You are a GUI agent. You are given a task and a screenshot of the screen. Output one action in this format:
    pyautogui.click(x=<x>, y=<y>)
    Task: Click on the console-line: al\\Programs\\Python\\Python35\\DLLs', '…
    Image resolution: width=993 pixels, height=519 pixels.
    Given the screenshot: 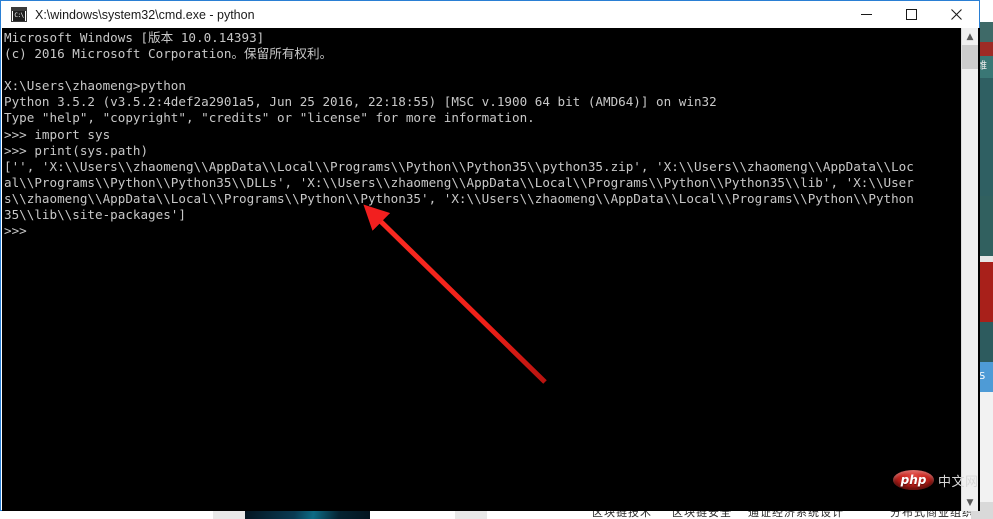 What is the action you would take?
    pyautogui.click(x=459, y=182)
    